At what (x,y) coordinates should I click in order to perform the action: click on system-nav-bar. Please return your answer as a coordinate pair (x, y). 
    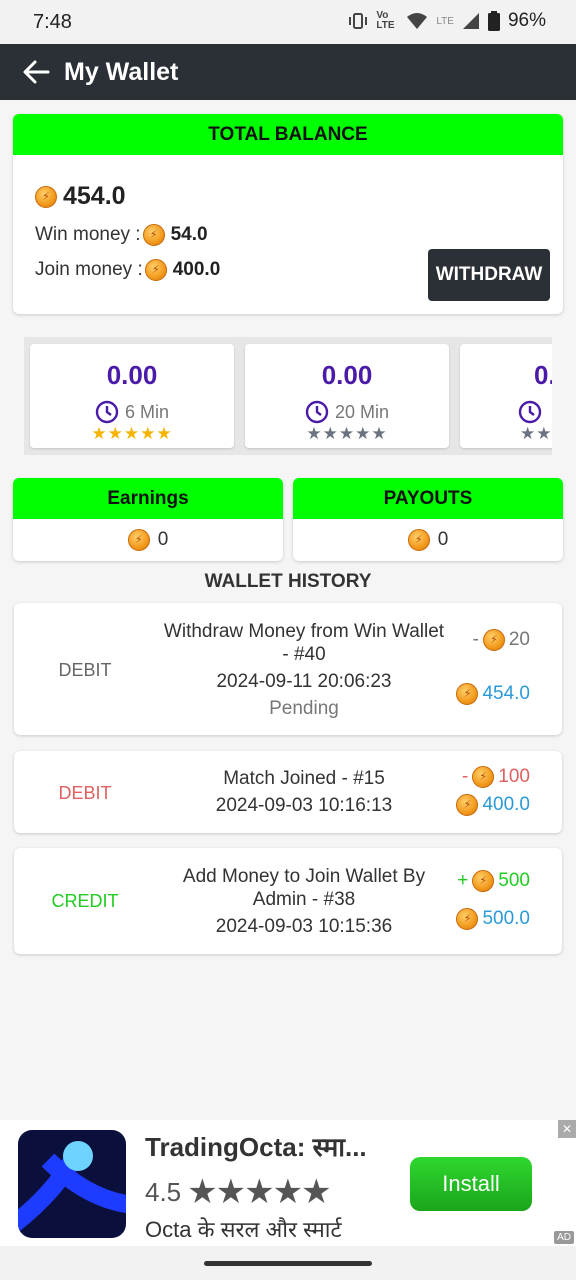
    Looking at the image, I should click on (288, 1263).